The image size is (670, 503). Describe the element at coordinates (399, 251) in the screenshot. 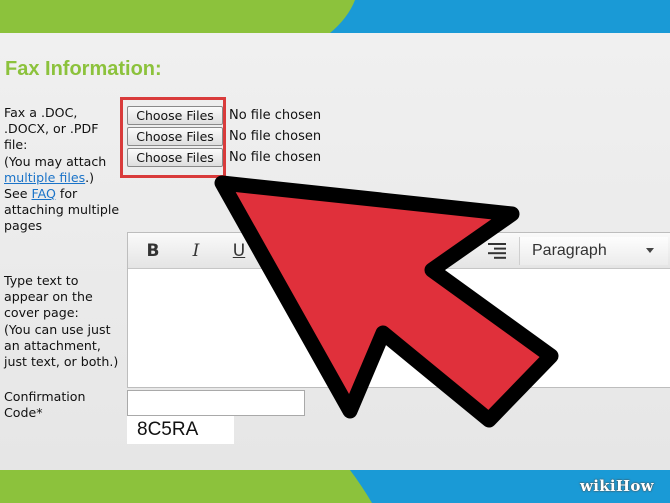

I see `editor-toolbar: B I U Paragraph` at that location.